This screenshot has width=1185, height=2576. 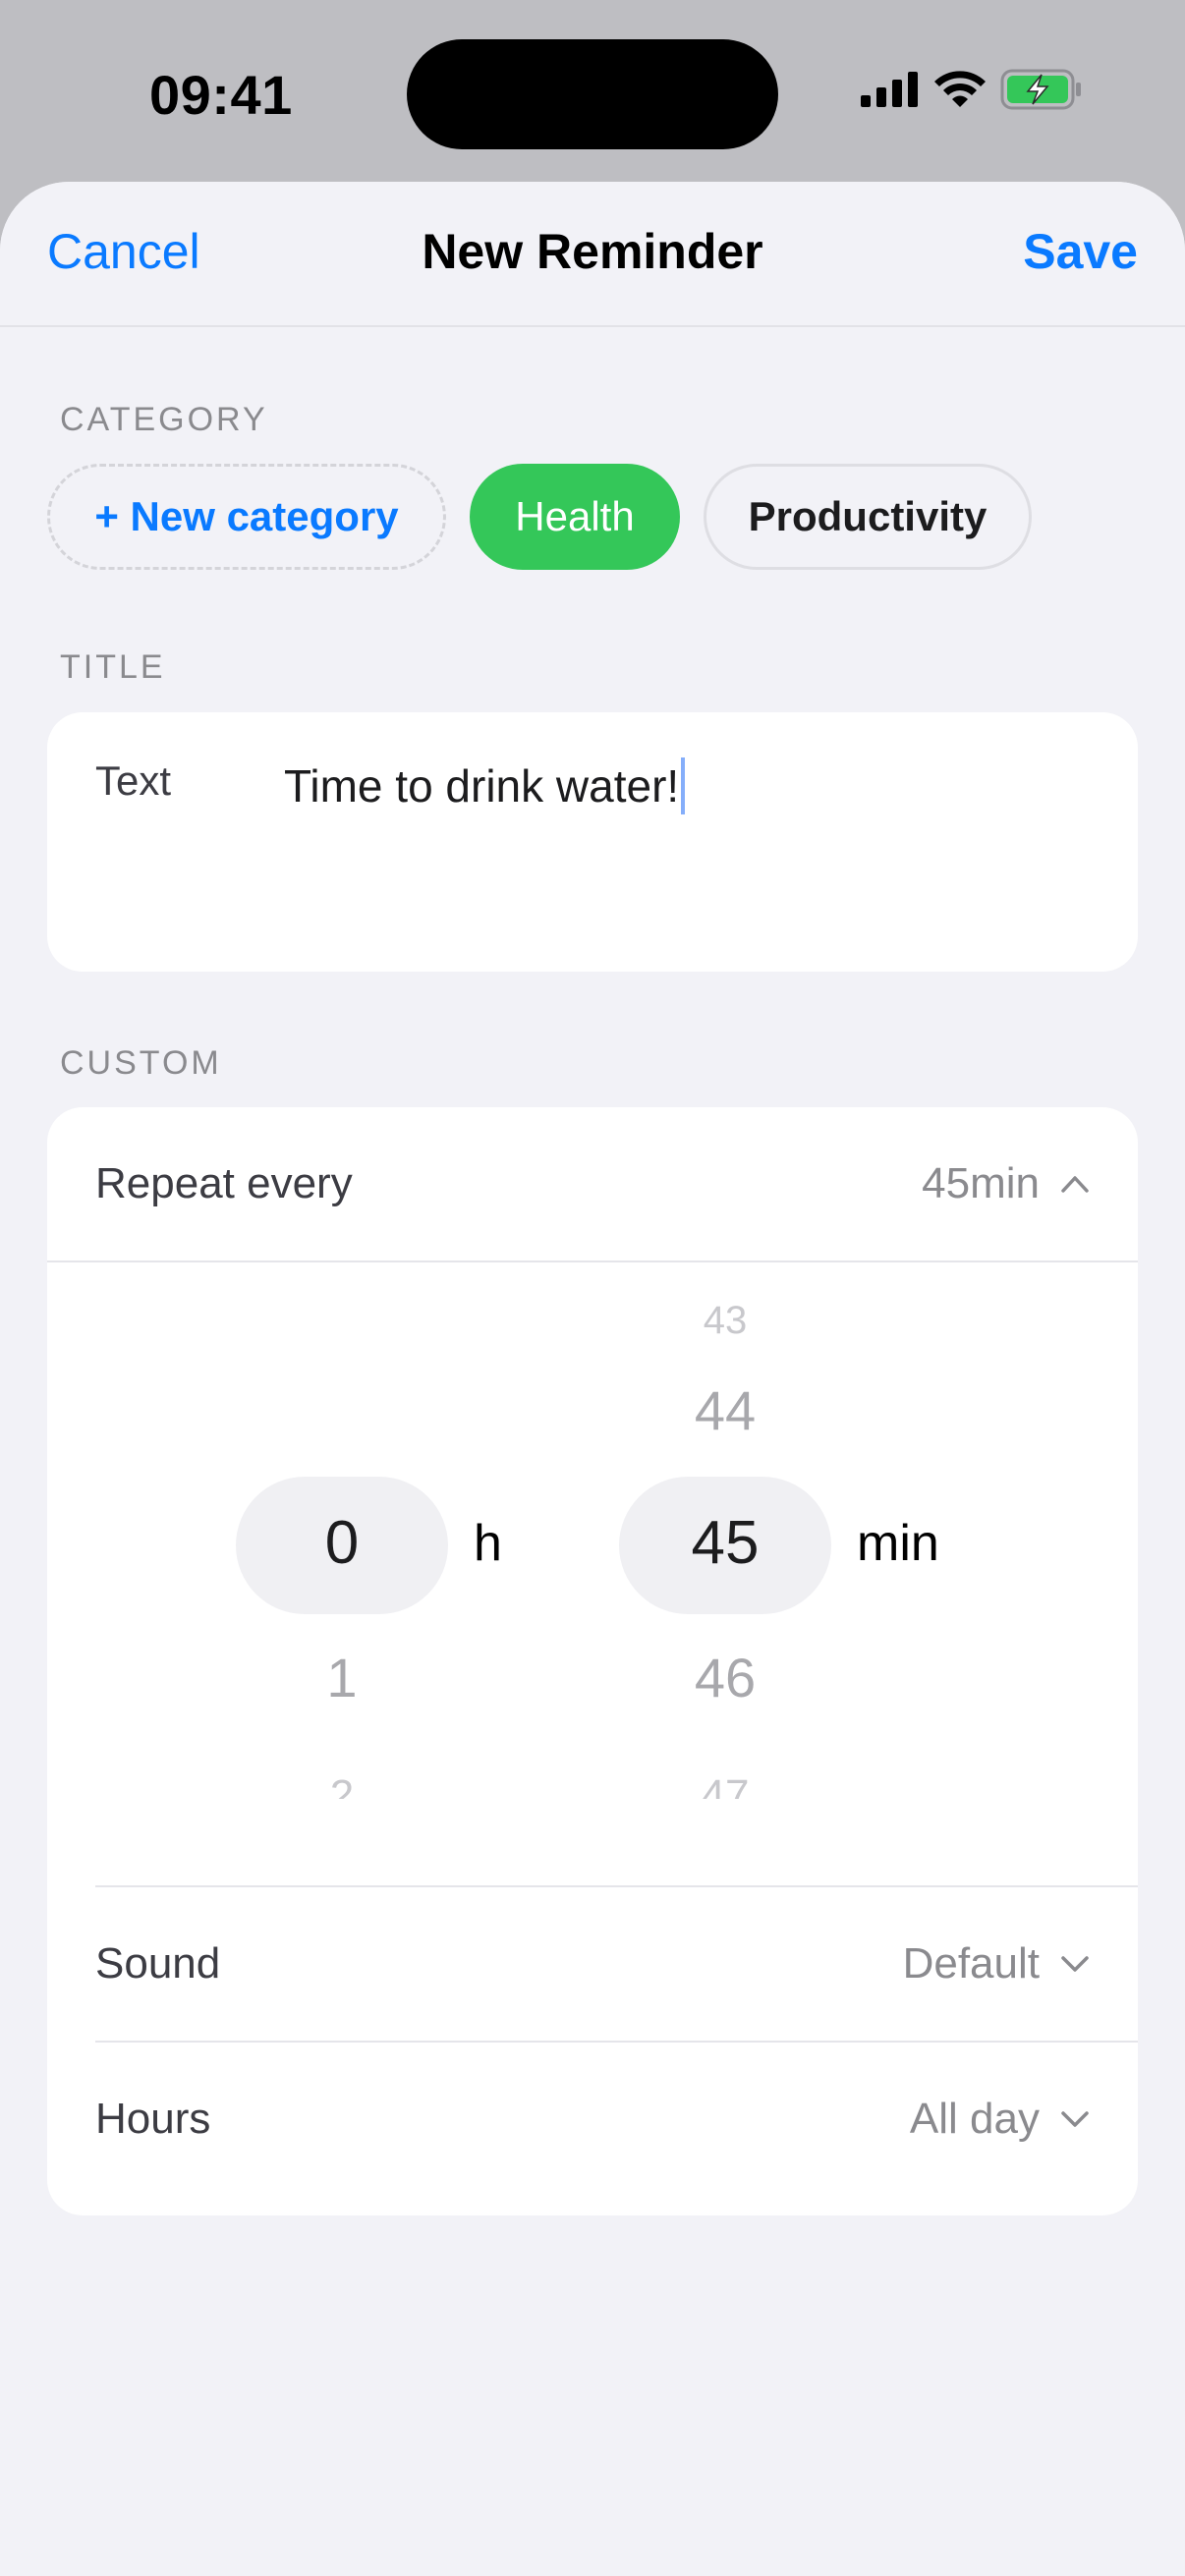 I want to click on repeat-every-value-group: 45min, so click(x=1006, y=1183).